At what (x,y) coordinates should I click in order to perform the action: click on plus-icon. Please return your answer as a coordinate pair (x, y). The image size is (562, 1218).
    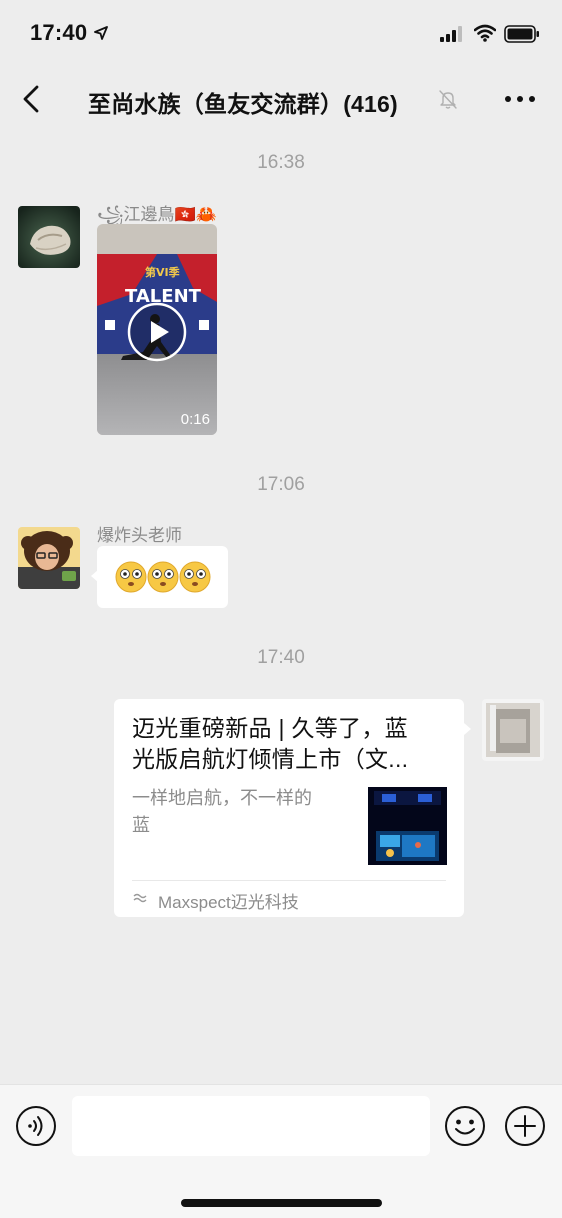
    Looking at the image, I should click on (525, 1126).